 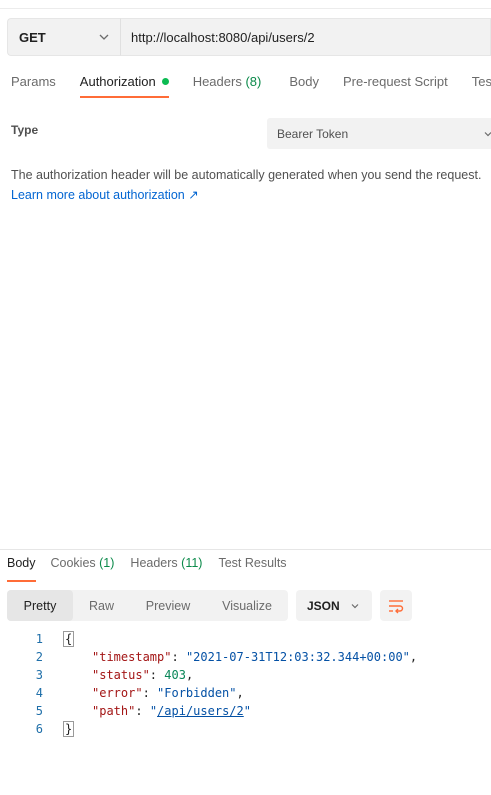 What do you see at coordinates (192, 563) in the screenshot?
I see `tab-count: (11)` at bounding box center [192, 563].